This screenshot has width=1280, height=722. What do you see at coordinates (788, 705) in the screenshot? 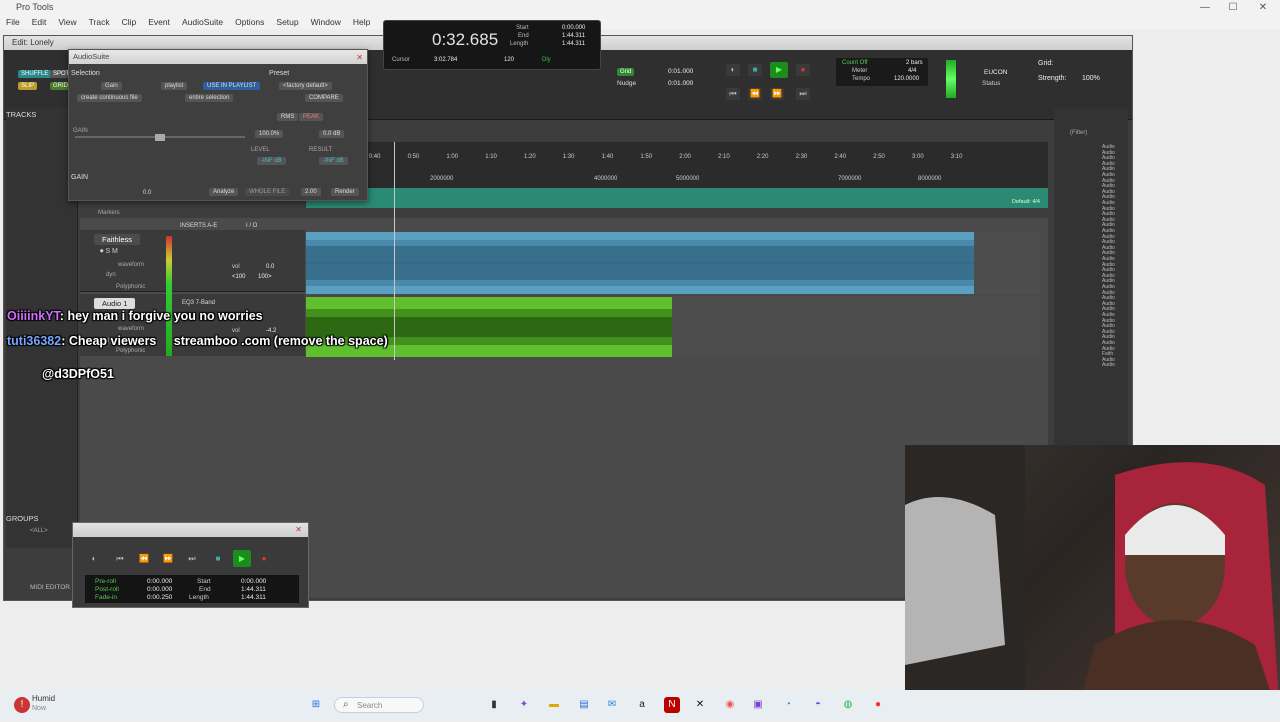
I see `edge-icon: ◔` at bounding box center [788, 705].